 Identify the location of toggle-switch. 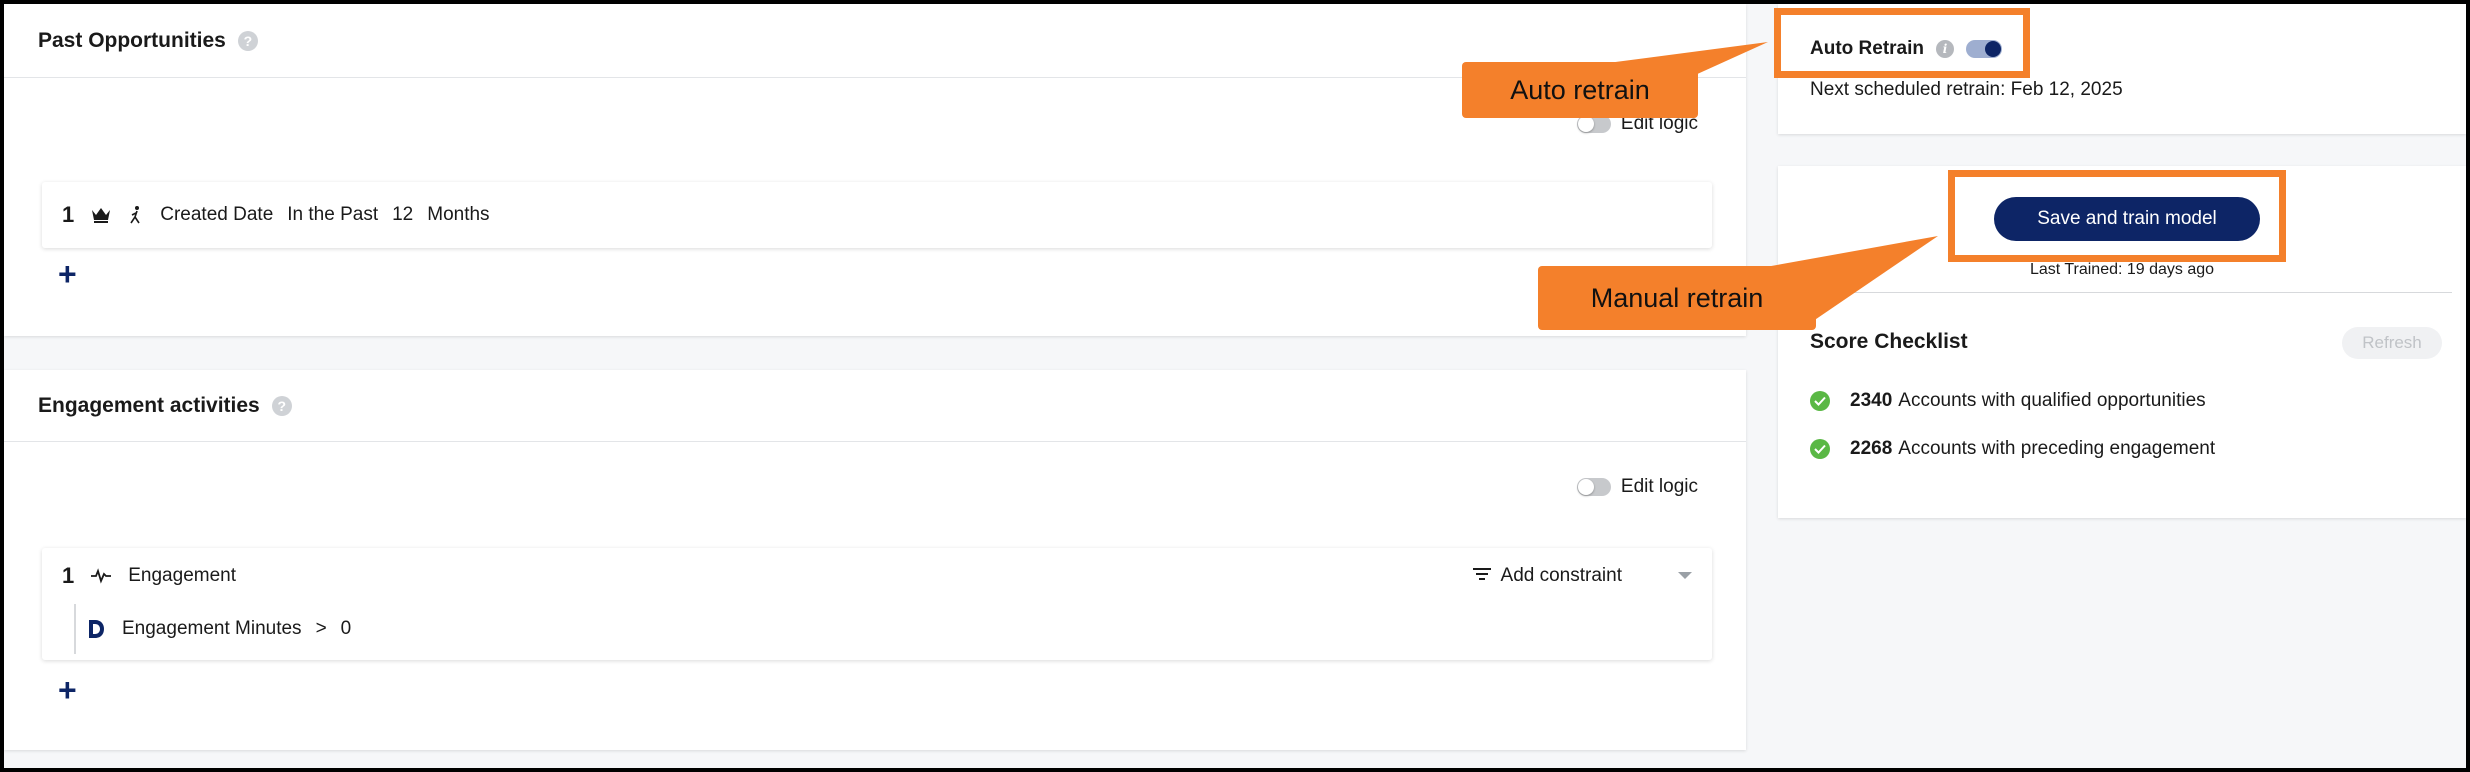
(1593, 487).